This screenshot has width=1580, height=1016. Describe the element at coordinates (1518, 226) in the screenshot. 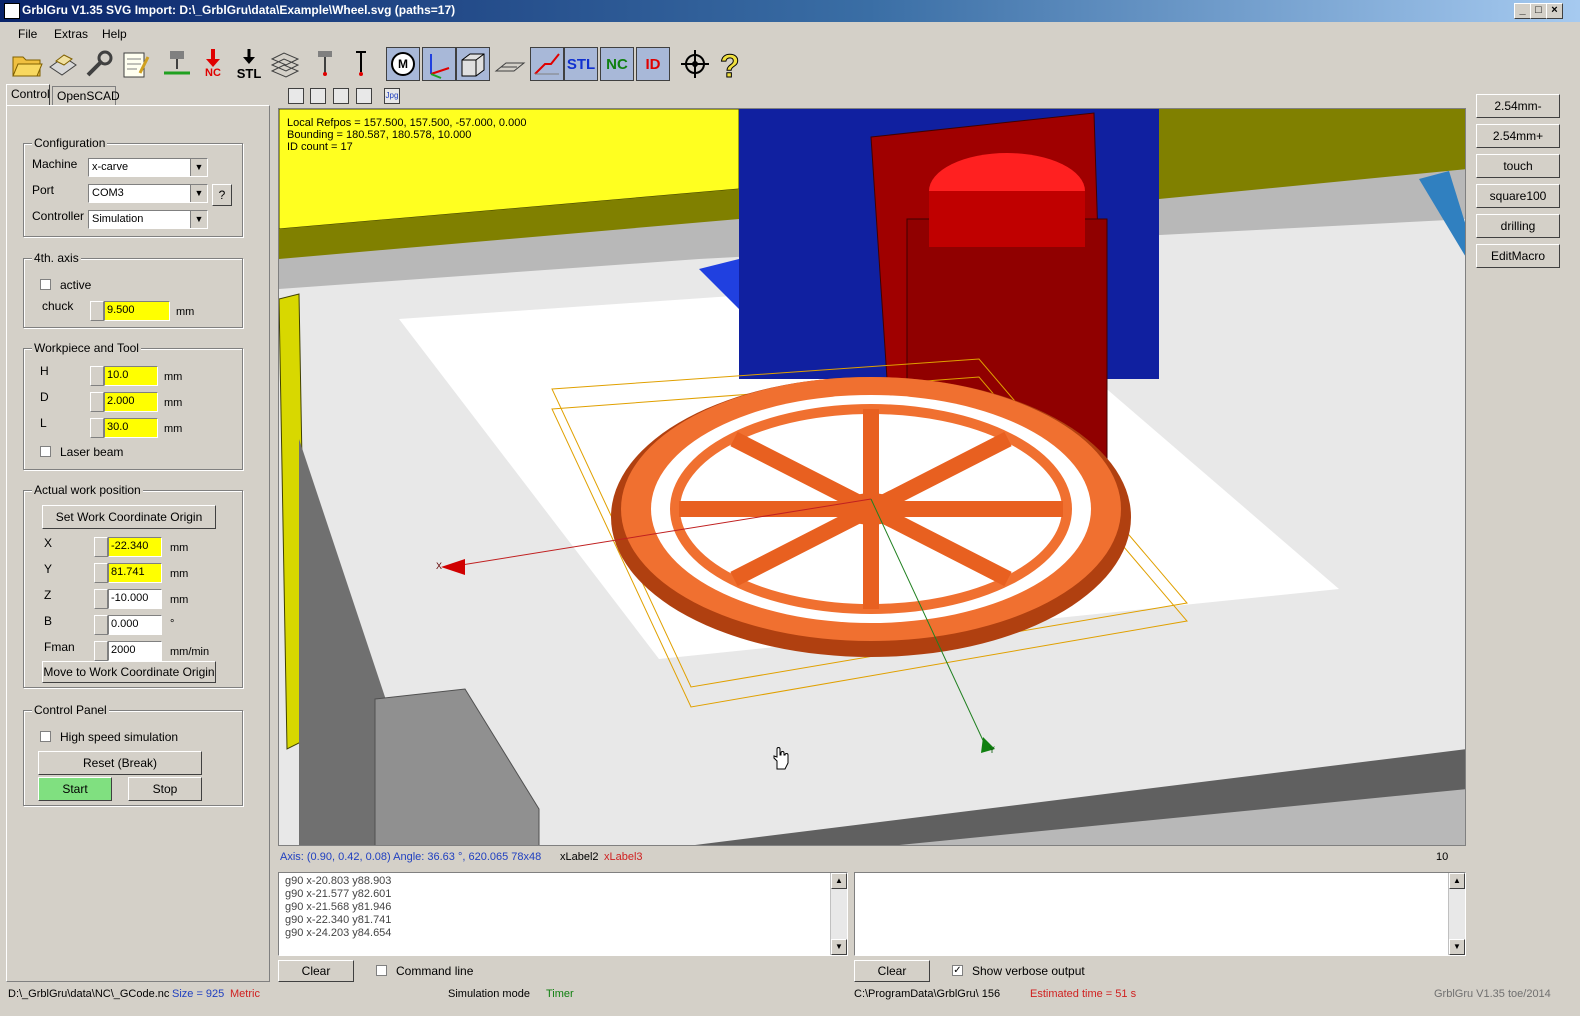

I see `macro-button: drilling` at that location.